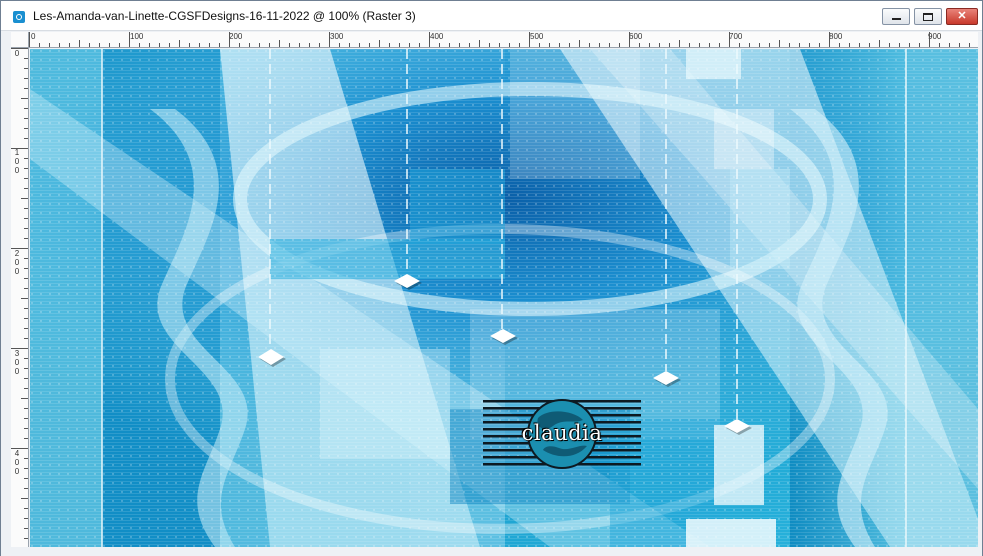  I want to click on ruler-corner, so click(20, 40).